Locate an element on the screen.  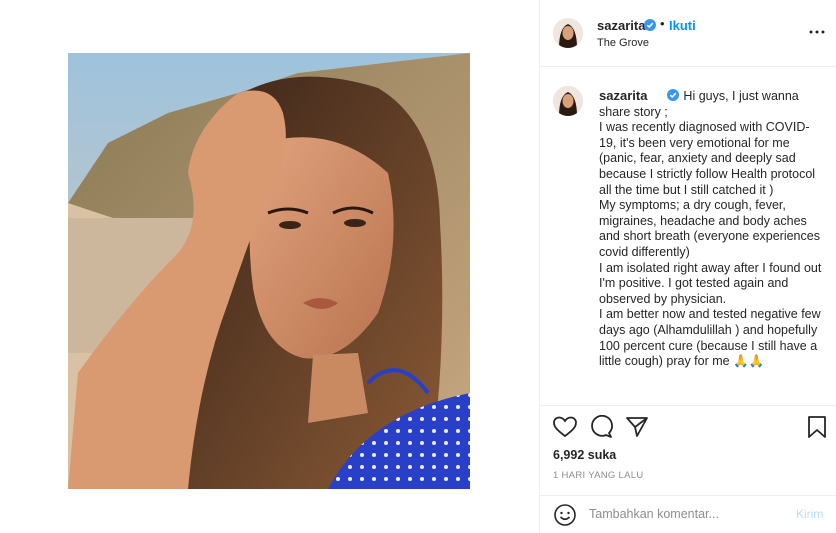
more-options-icon is located at coordinates (817, 32).